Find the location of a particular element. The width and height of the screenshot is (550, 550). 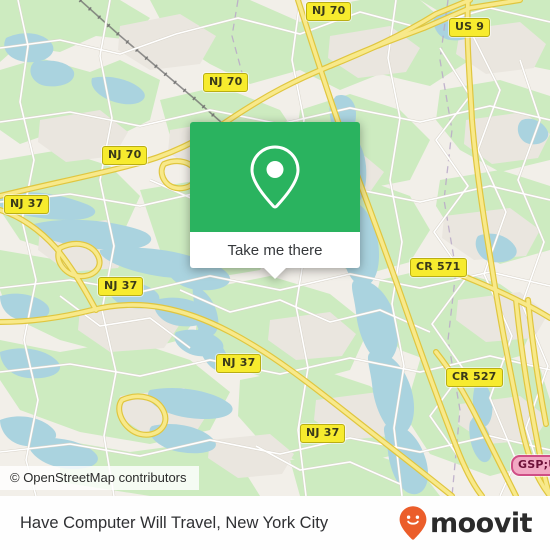

take-me-there-label: Take me there is located at coordinates (275, 250).